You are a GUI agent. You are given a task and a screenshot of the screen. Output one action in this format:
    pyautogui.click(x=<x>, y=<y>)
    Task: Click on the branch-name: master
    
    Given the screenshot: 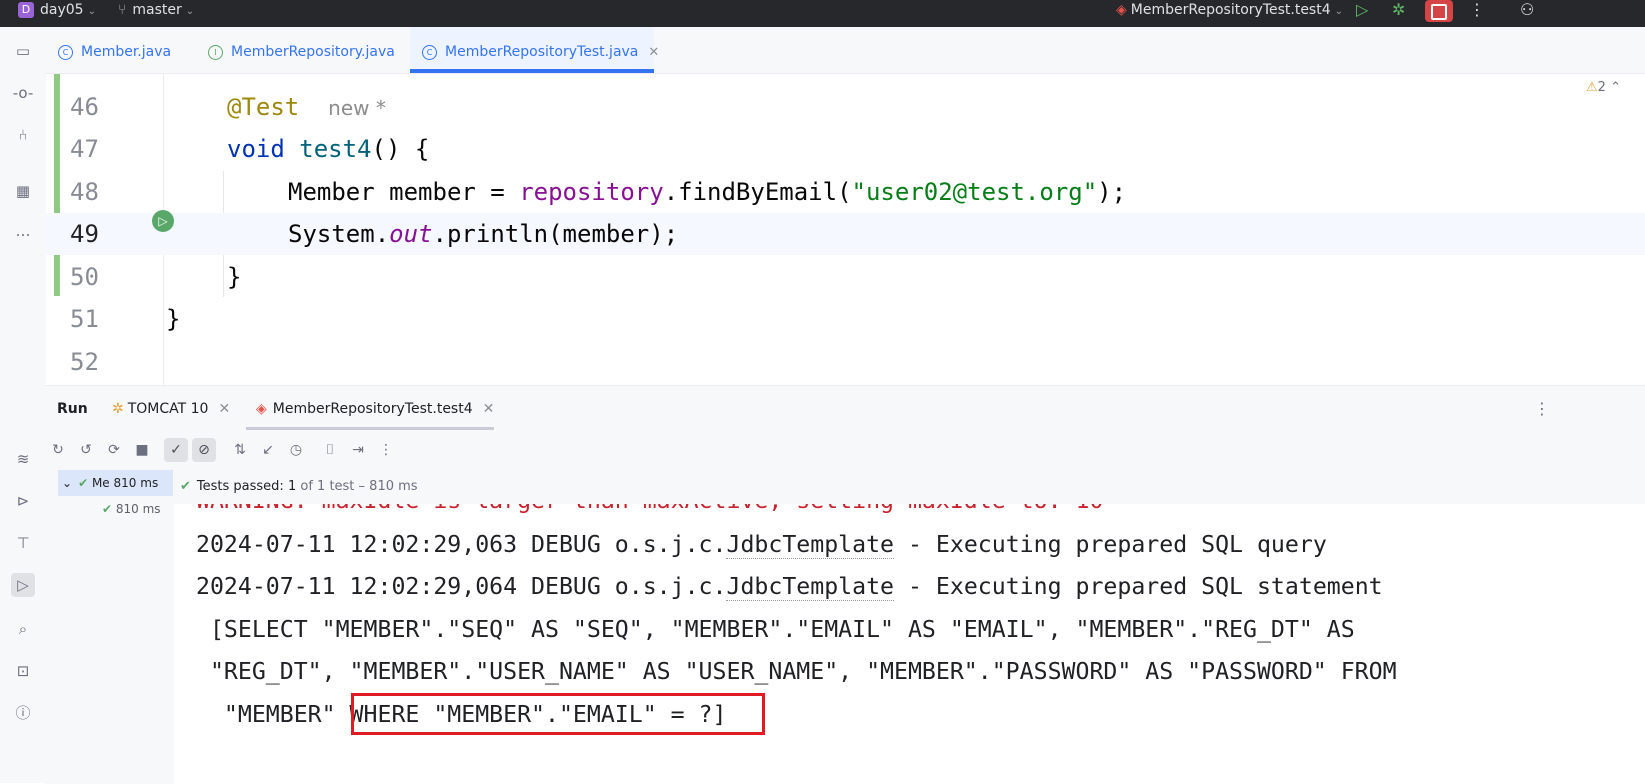 What is the action you would take?
    pyautogui.click(x=157, y=10)
    